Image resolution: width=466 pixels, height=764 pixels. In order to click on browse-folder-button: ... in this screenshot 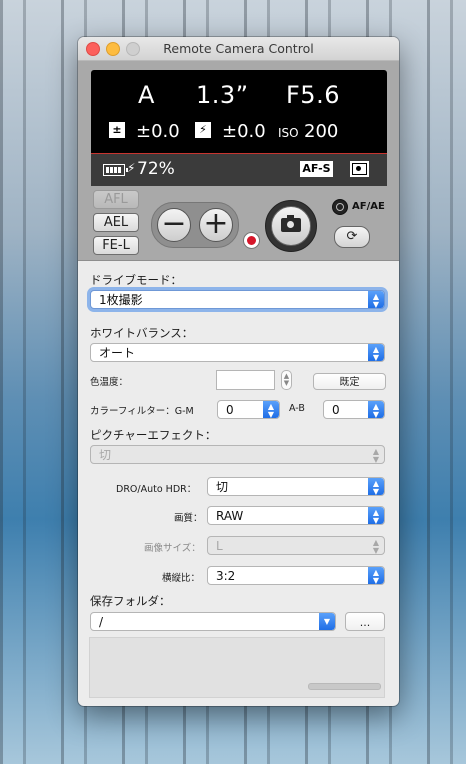, I will do `click(365, 621)`.